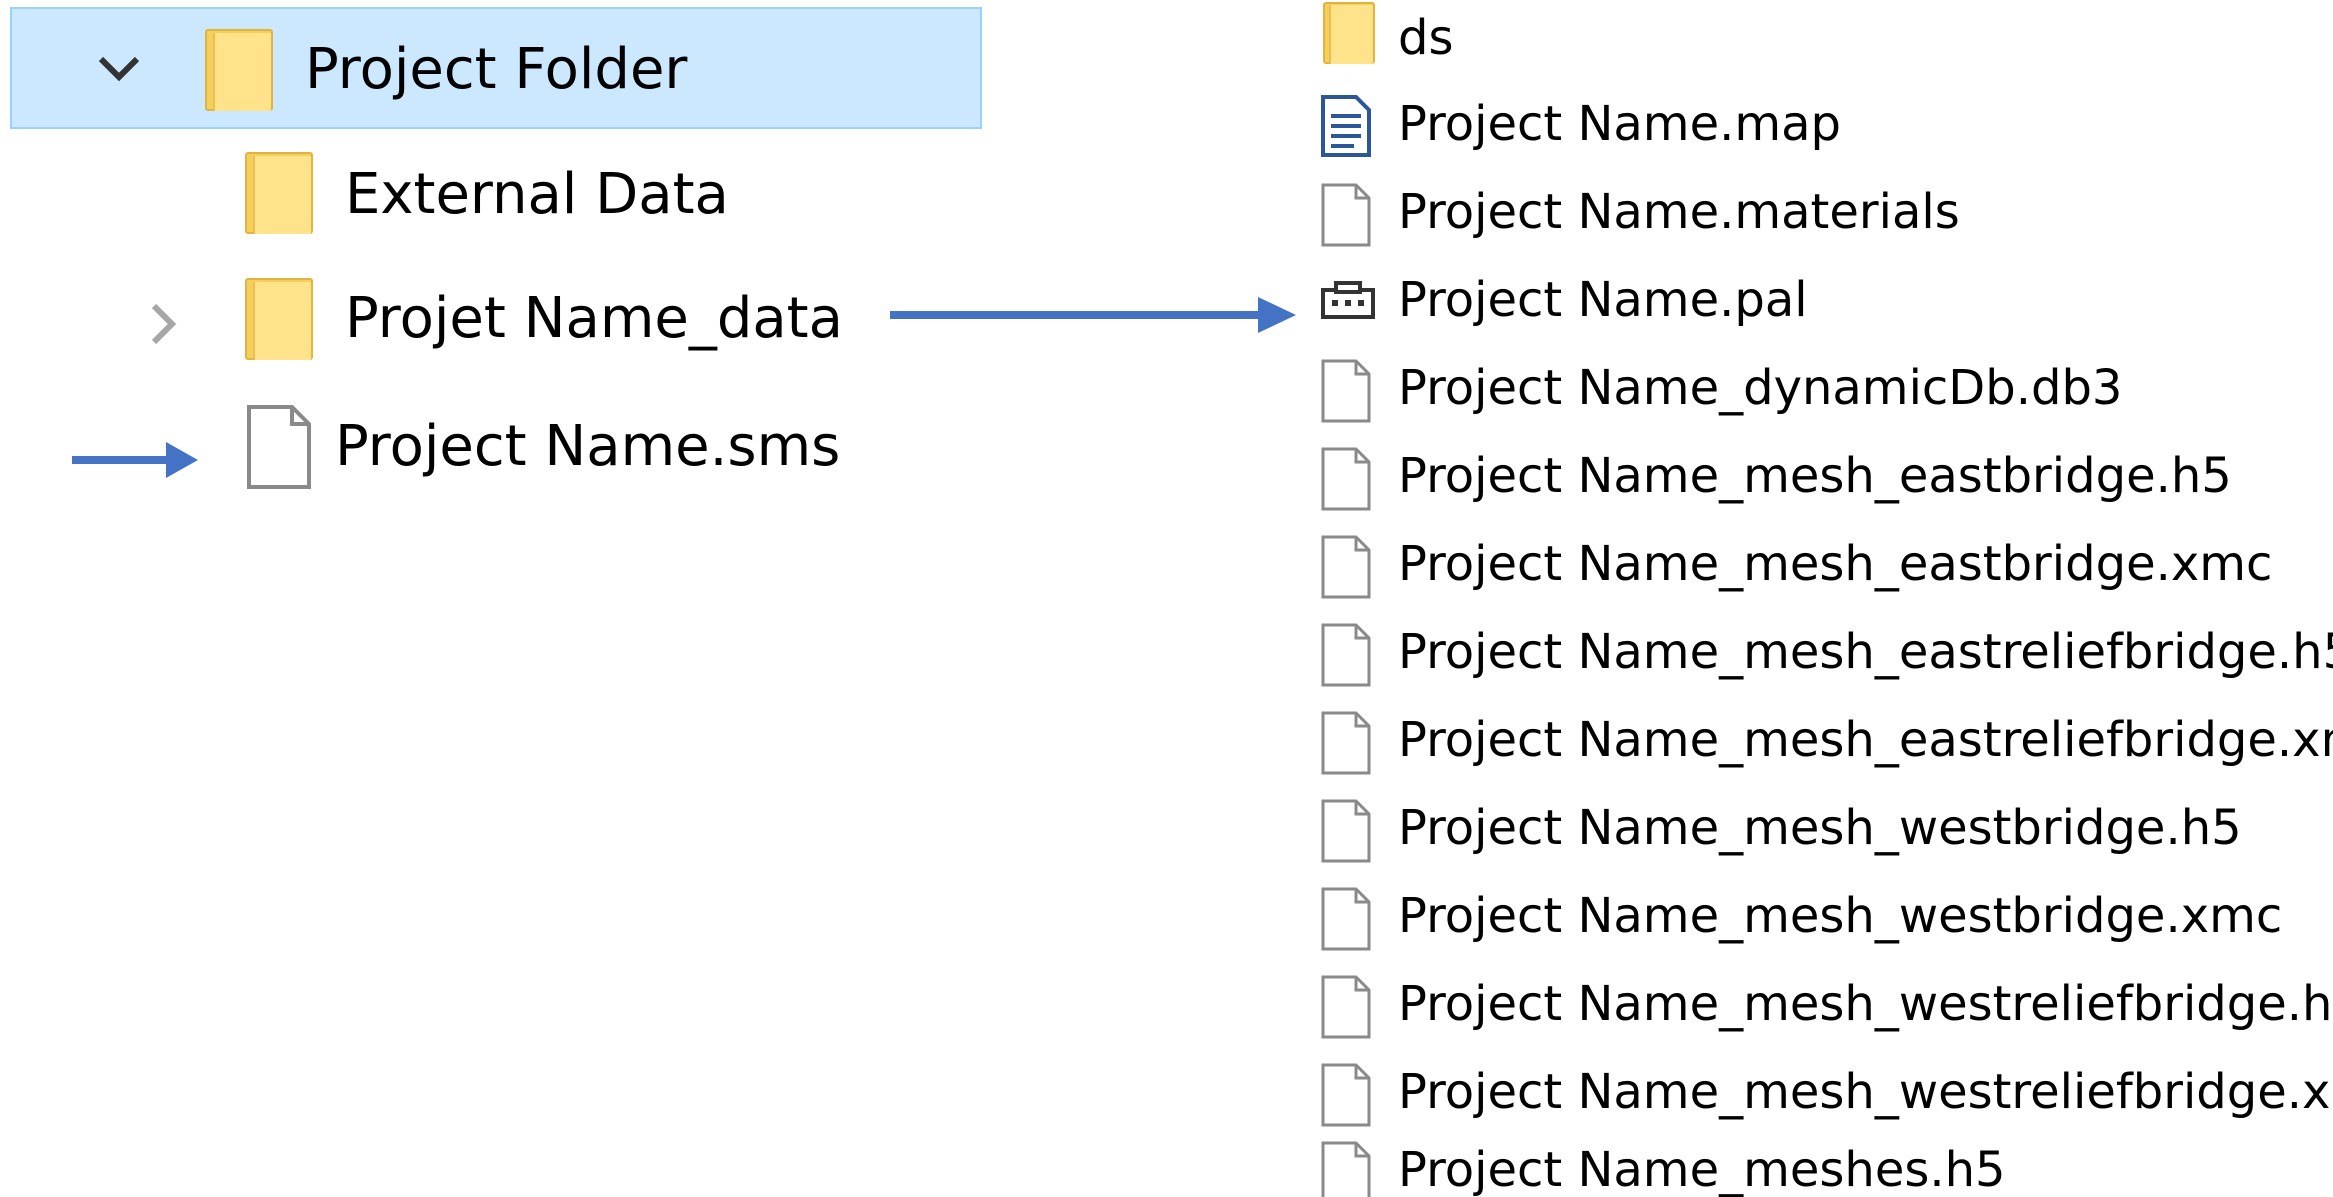 This screenshot has height=1197, width=2333. I want to click on file-name: Project Name_mesh_eastbridge.h5, so click(1815, 476).